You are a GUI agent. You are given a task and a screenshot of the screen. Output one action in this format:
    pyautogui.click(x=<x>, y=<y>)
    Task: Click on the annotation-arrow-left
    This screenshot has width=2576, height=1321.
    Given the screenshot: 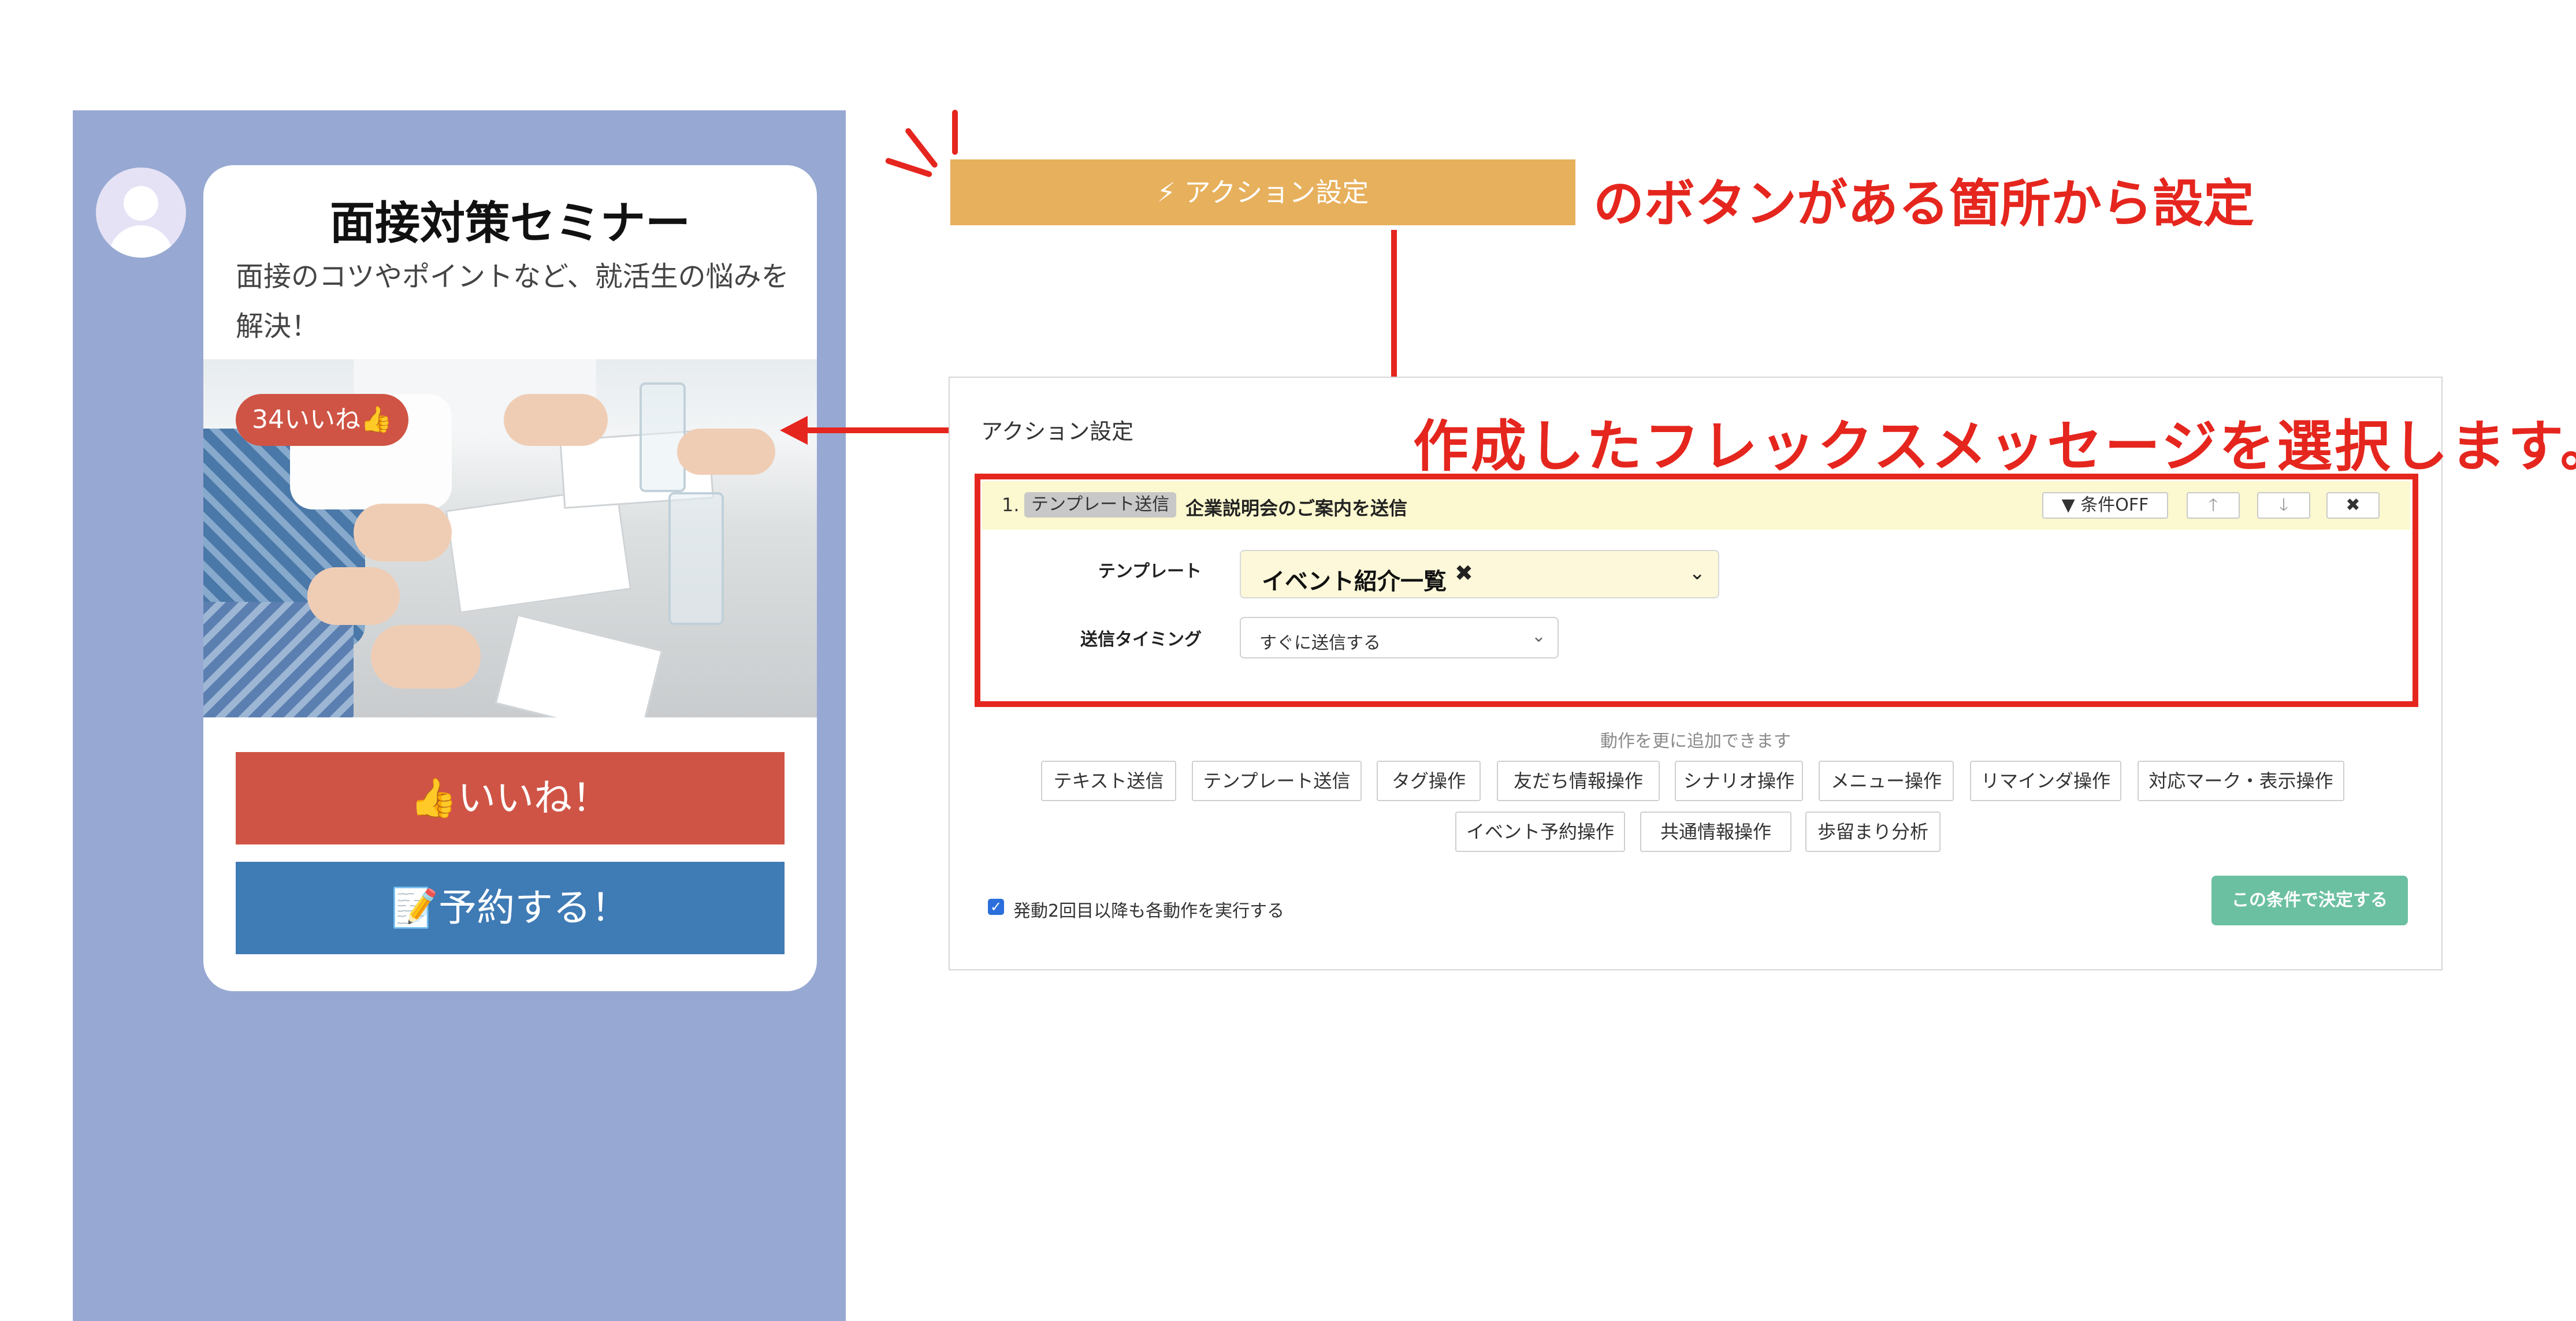 What is the action you would take?
    pyautogui.click(x=872, y=430)
    